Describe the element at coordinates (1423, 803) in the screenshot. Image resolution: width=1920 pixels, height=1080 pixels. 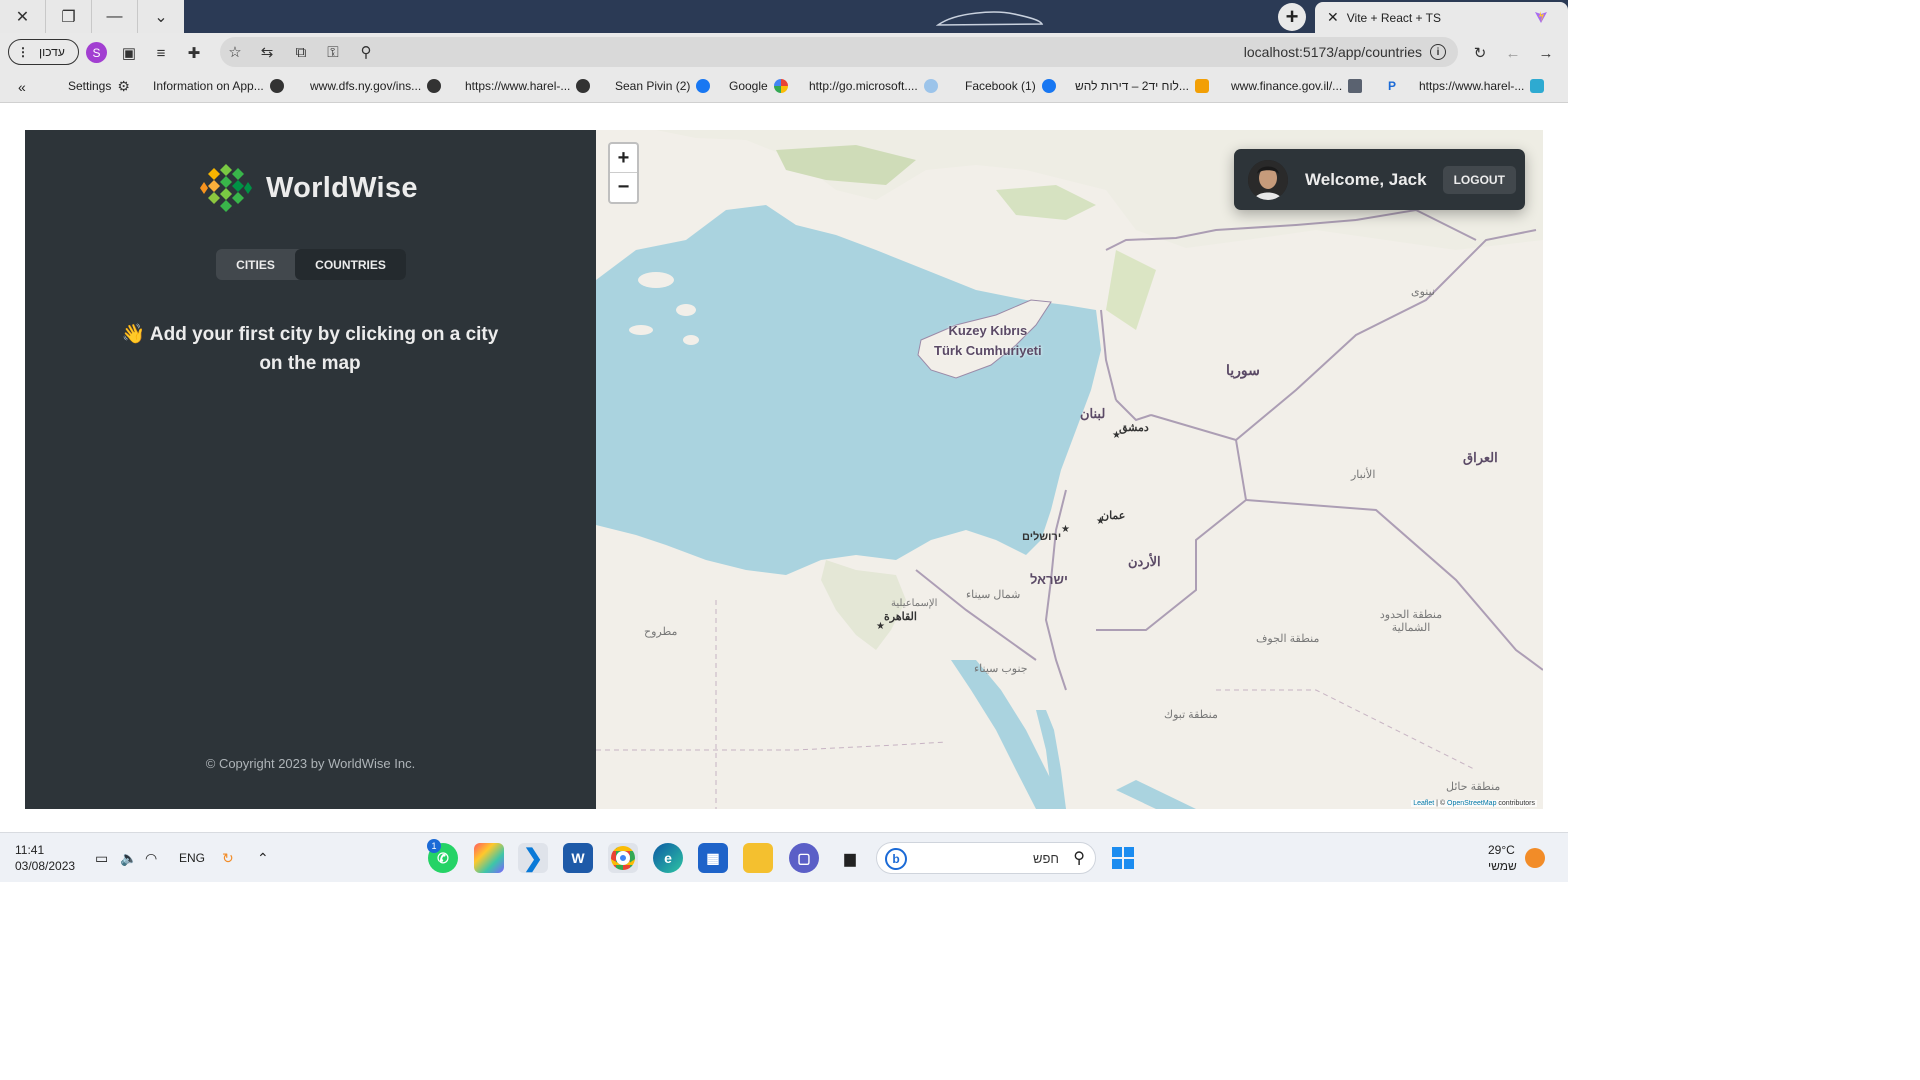
I see `leaflet-link: Leaflet` at that location.